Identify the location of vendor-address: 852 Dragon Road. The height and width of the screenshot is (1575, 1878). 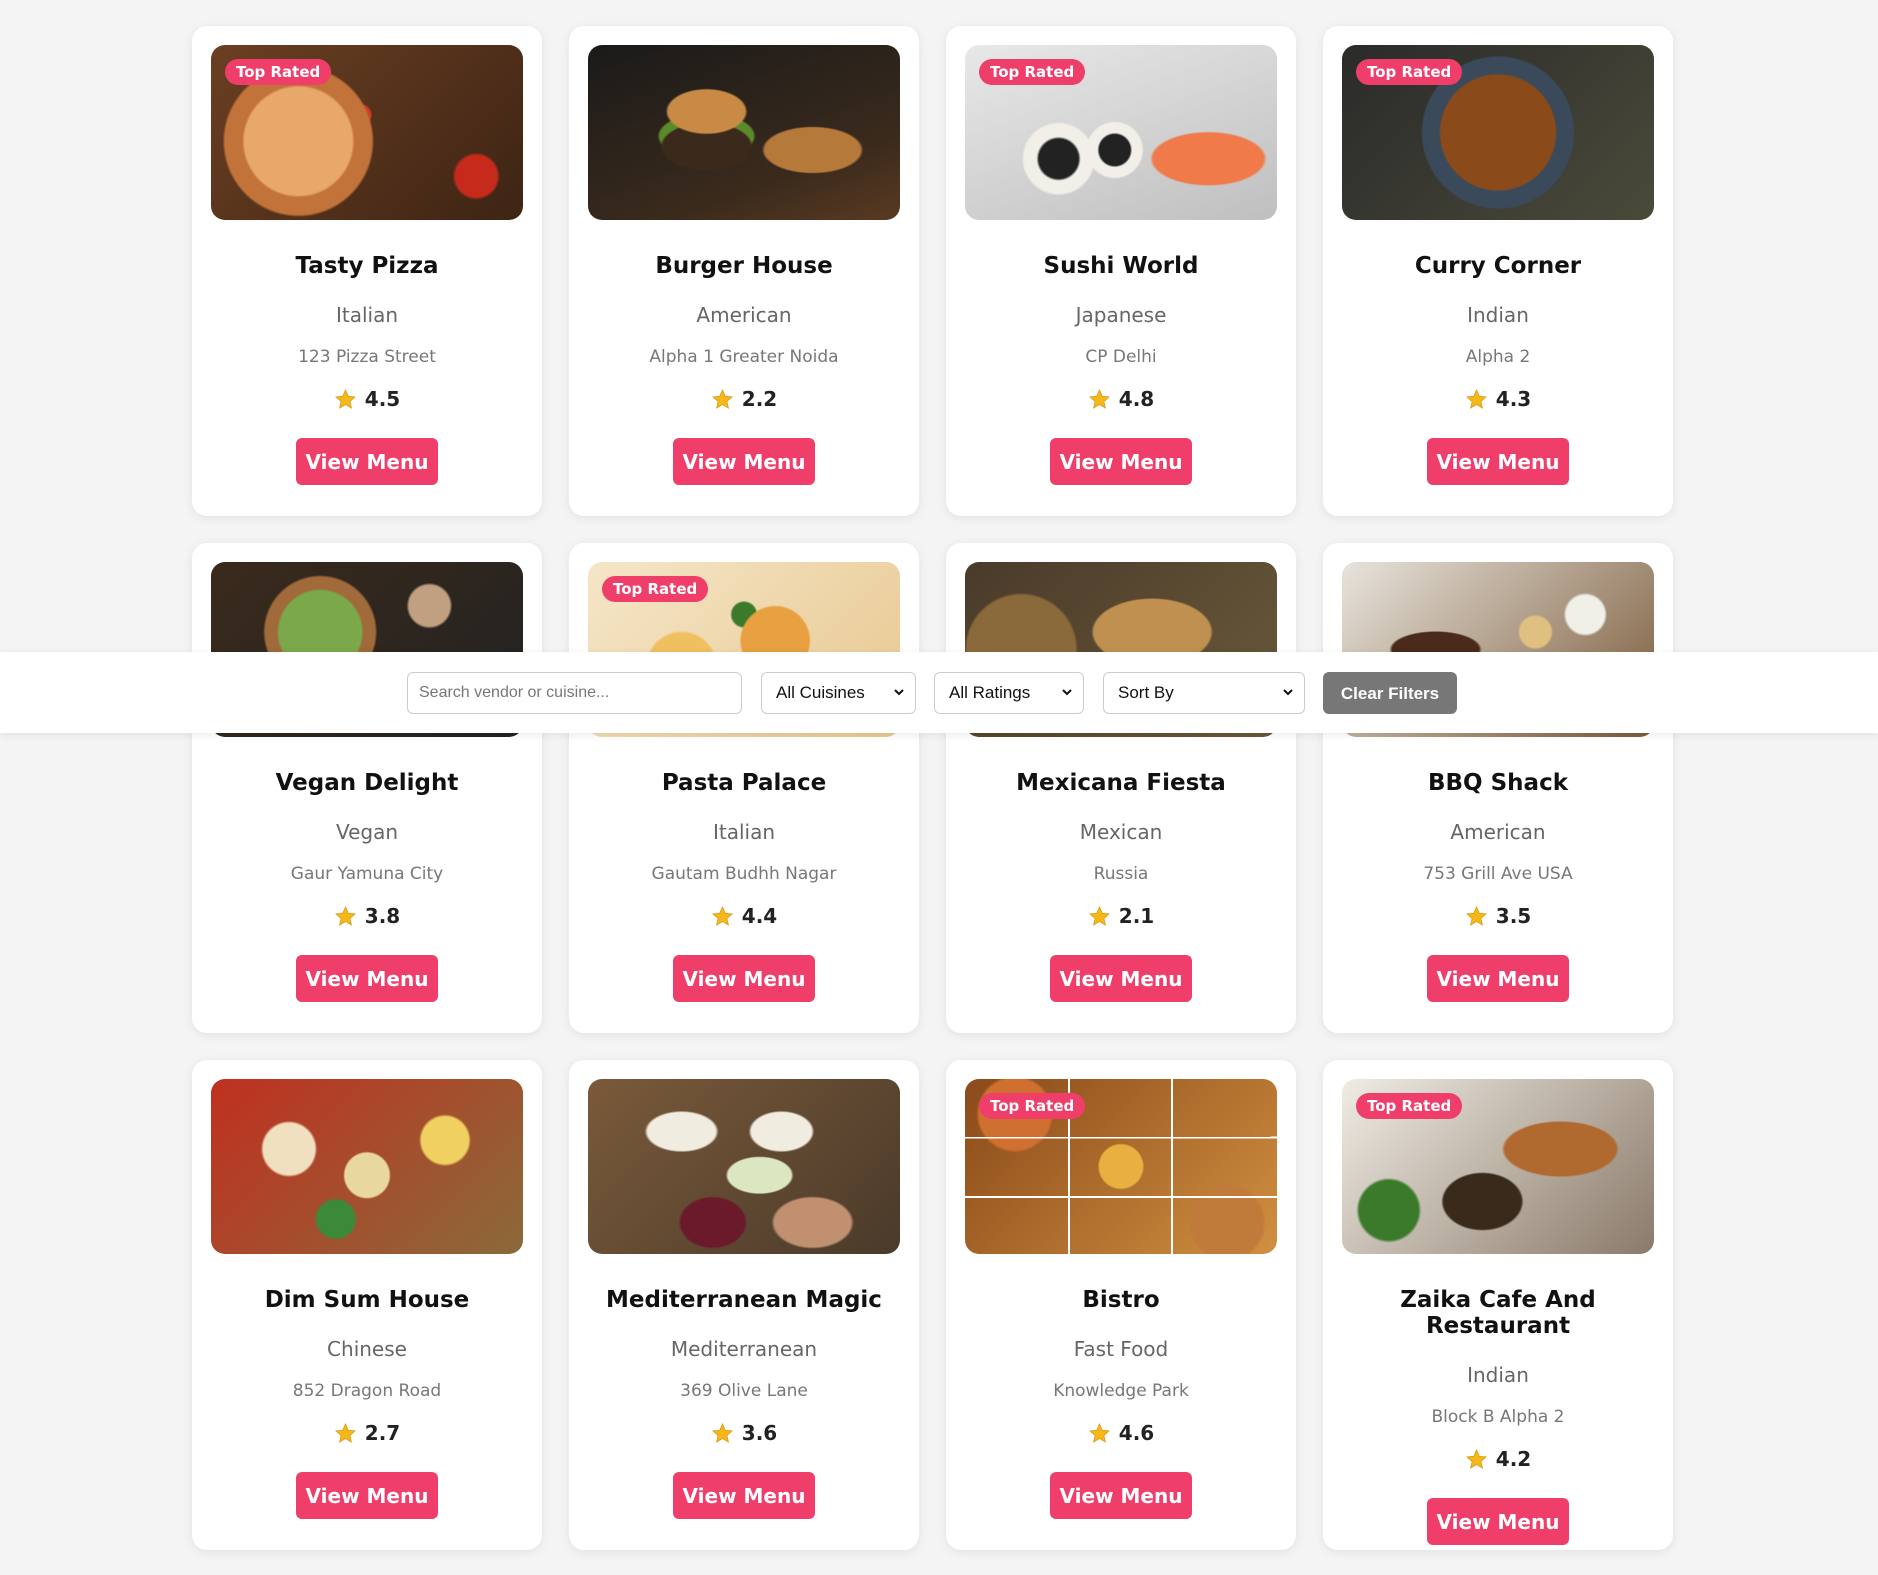
(367, 1391).